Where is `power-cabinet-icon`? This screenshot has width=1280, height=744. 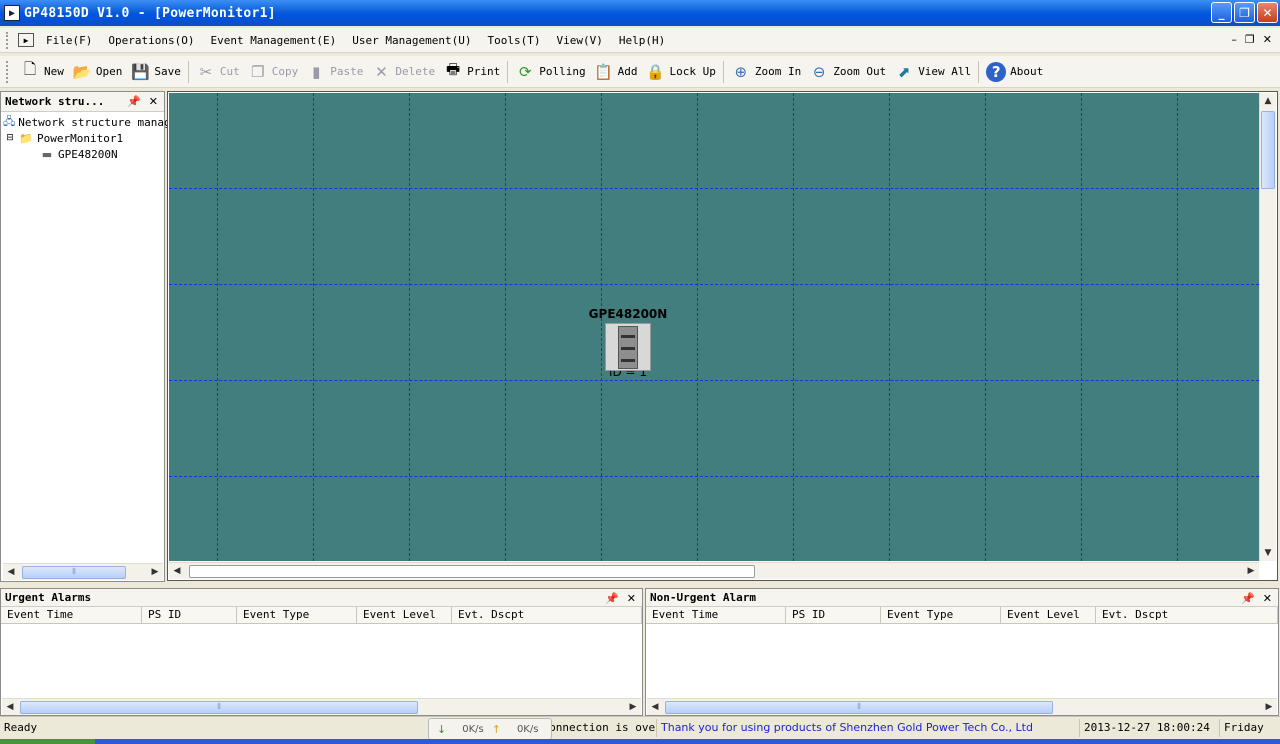 power-cabinet-icon is located at coordinates (628, 347).